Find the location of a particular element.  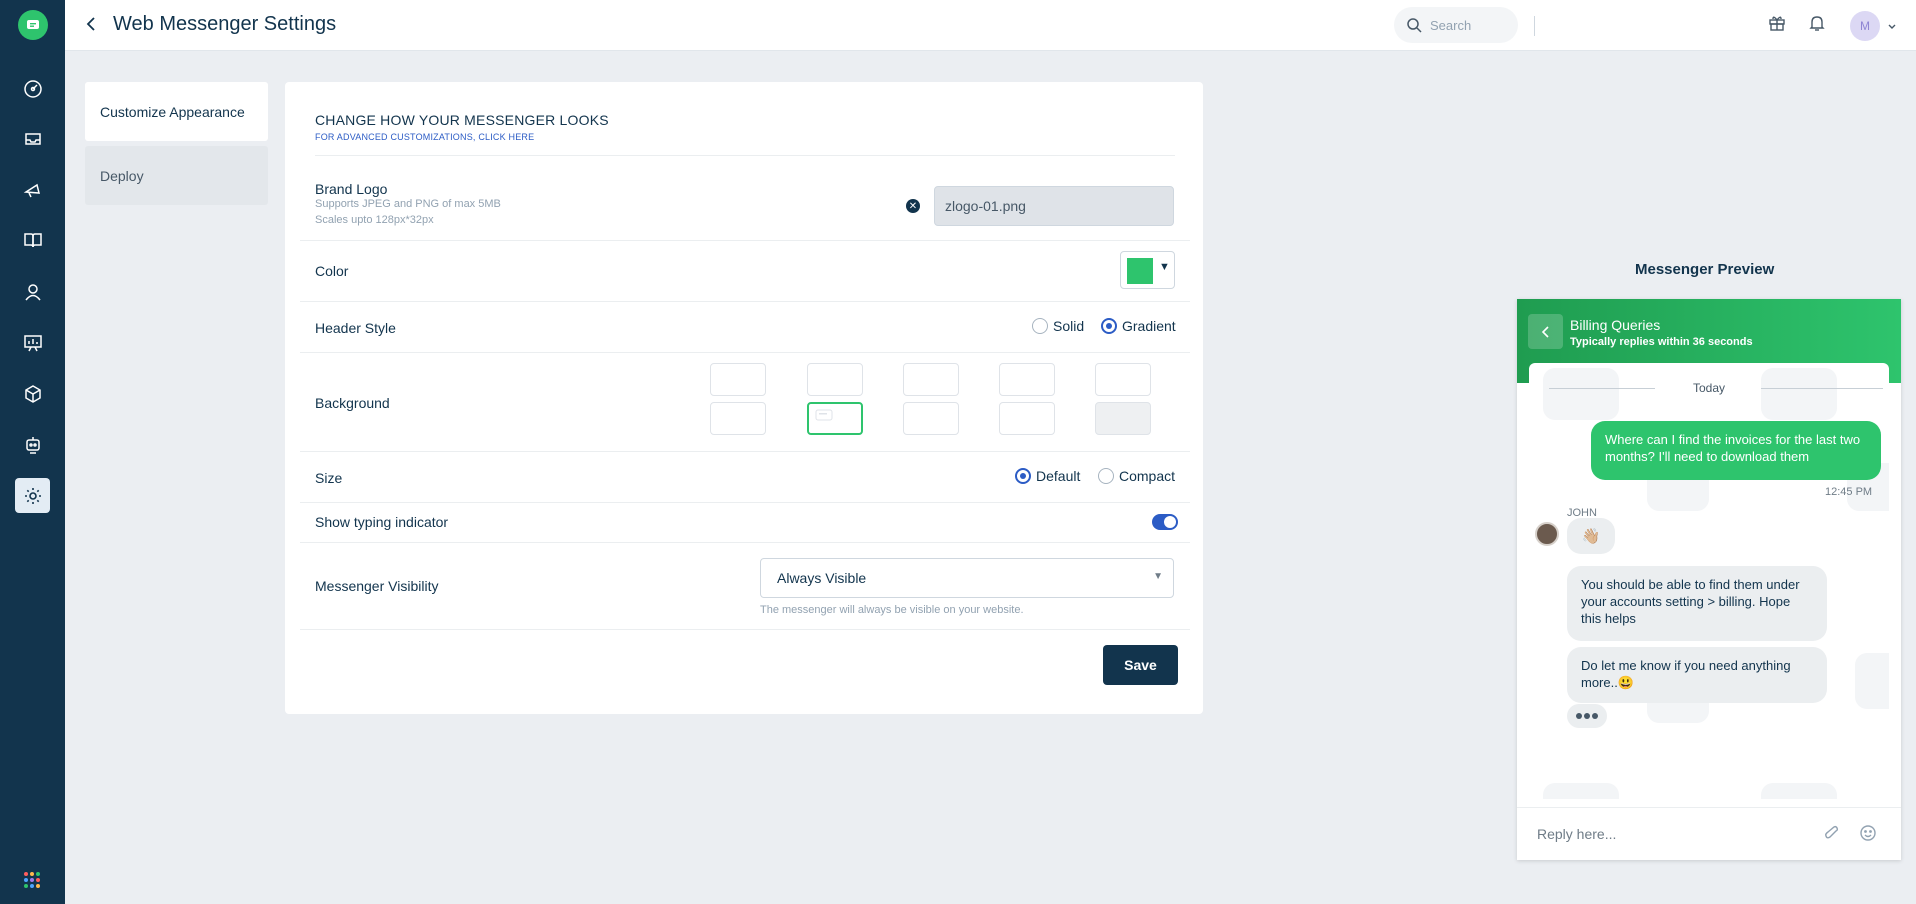

tab-customize-appearance: Customize Appearance is located at coordinates (176, 111).